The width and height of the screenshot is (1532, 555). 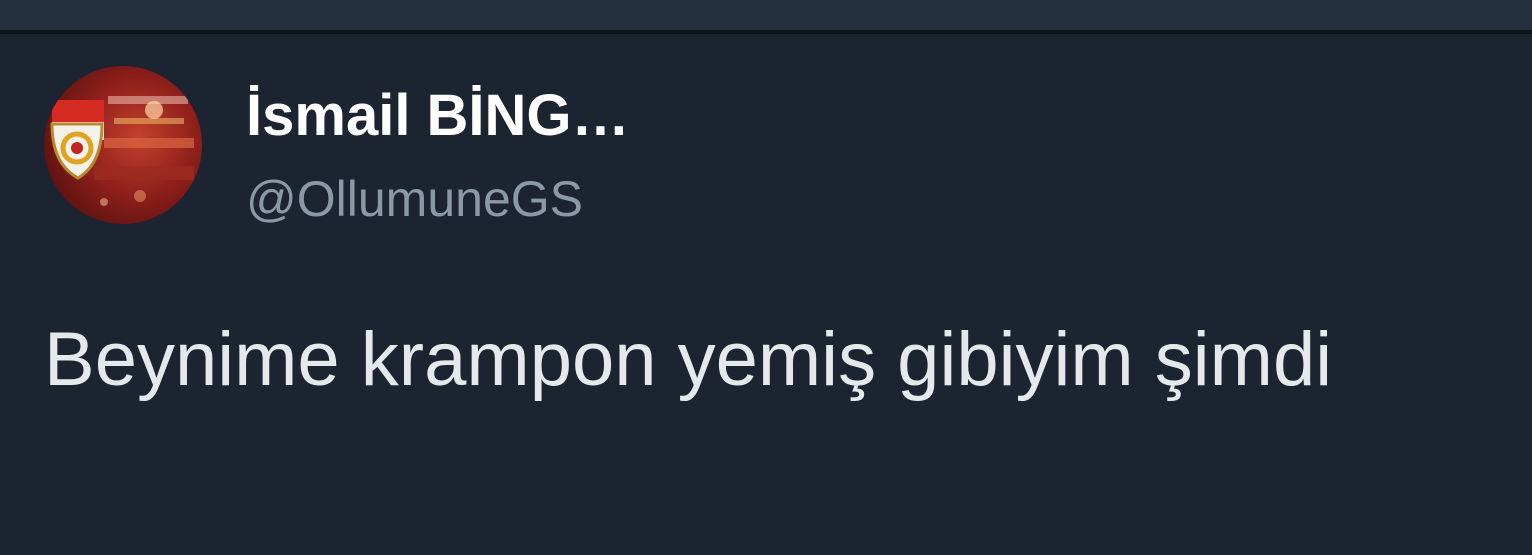 I want to click on tweet-text: Beynime krampon yemiş gibiyim şimdi, so click(x=688, y=359).